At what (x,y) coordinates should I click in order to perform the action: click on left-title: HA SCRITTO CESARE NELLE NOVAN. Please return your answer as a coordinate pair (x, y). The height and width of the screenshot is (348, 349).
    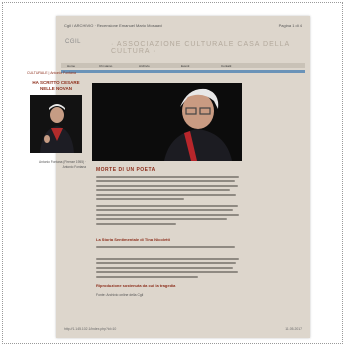
    Looking at the image, I should click on (56, 86).